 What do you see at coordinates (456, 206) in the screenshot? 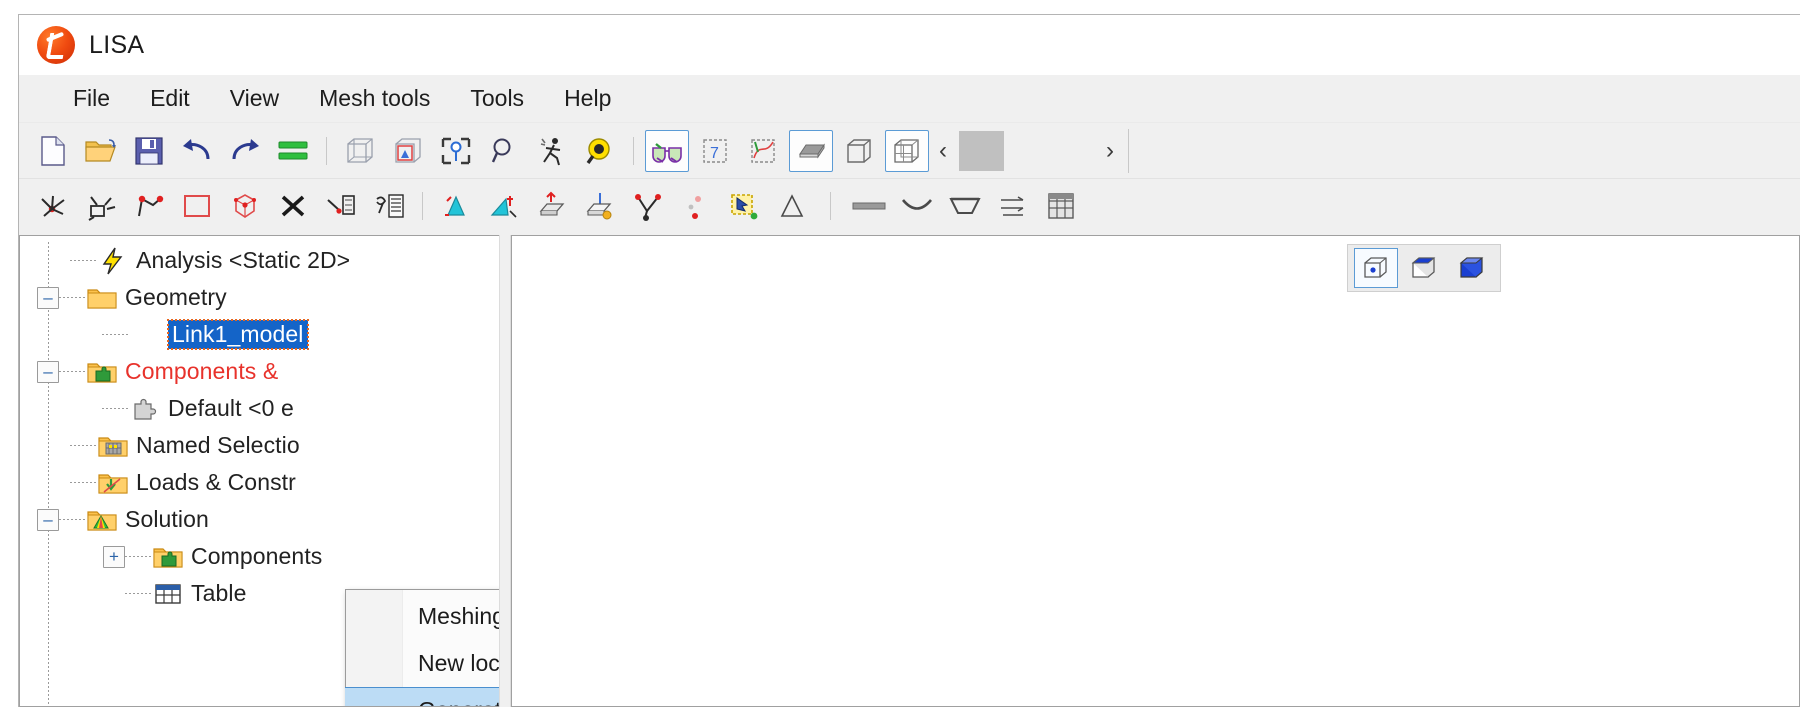
I see `constraint-triangle-icon` at bounding box center [456, 206].